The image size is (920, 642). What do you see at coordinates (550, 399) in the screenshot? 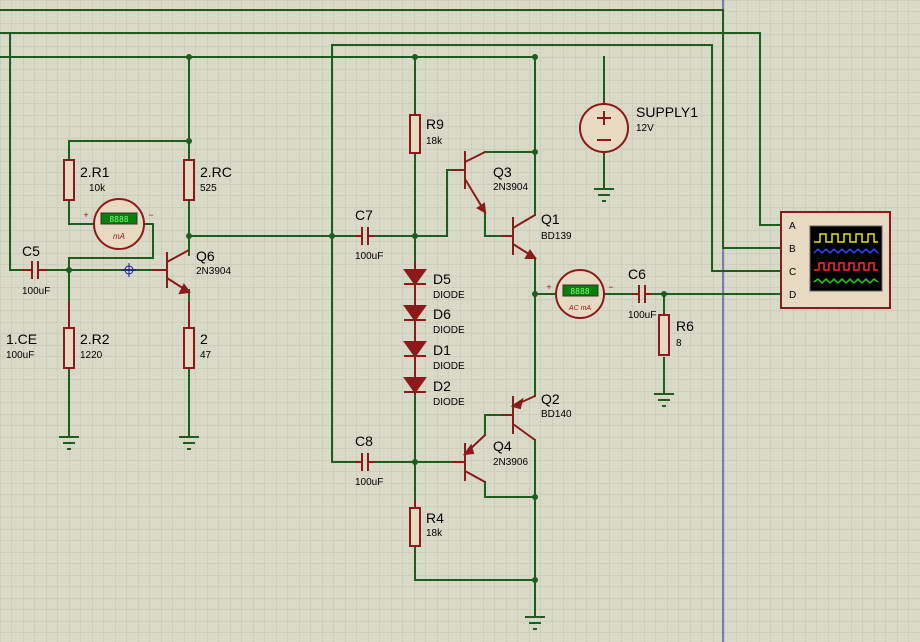
I see `q2-ref: Q2` at bounding box center [550, 399].